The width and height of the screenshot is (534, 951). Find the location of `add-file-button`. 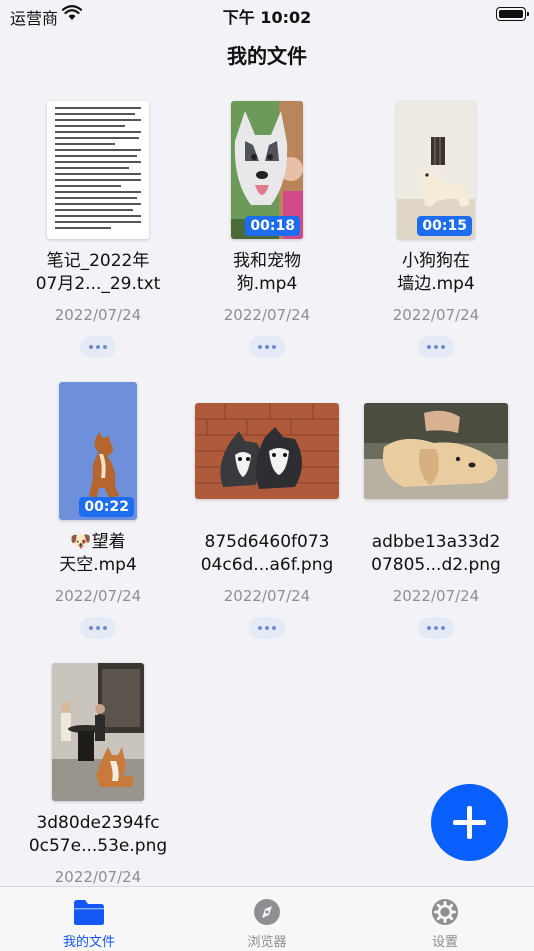

add-file-button is located at coordinates (469, 822).